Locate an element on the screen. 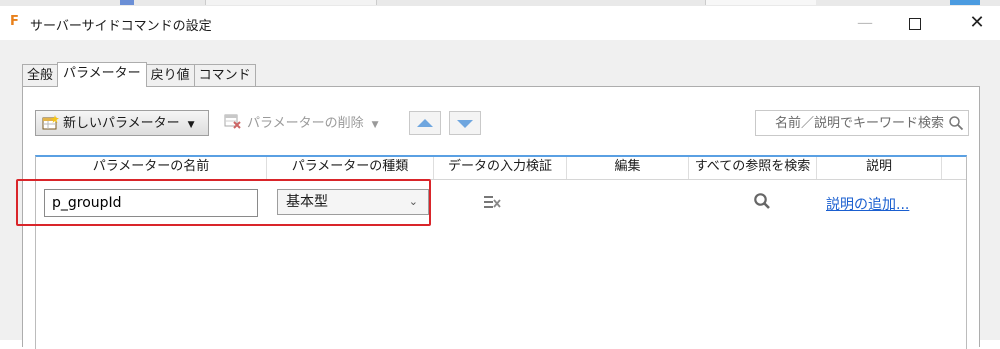  arrow-up-icon is located at coordinates (425, 123).